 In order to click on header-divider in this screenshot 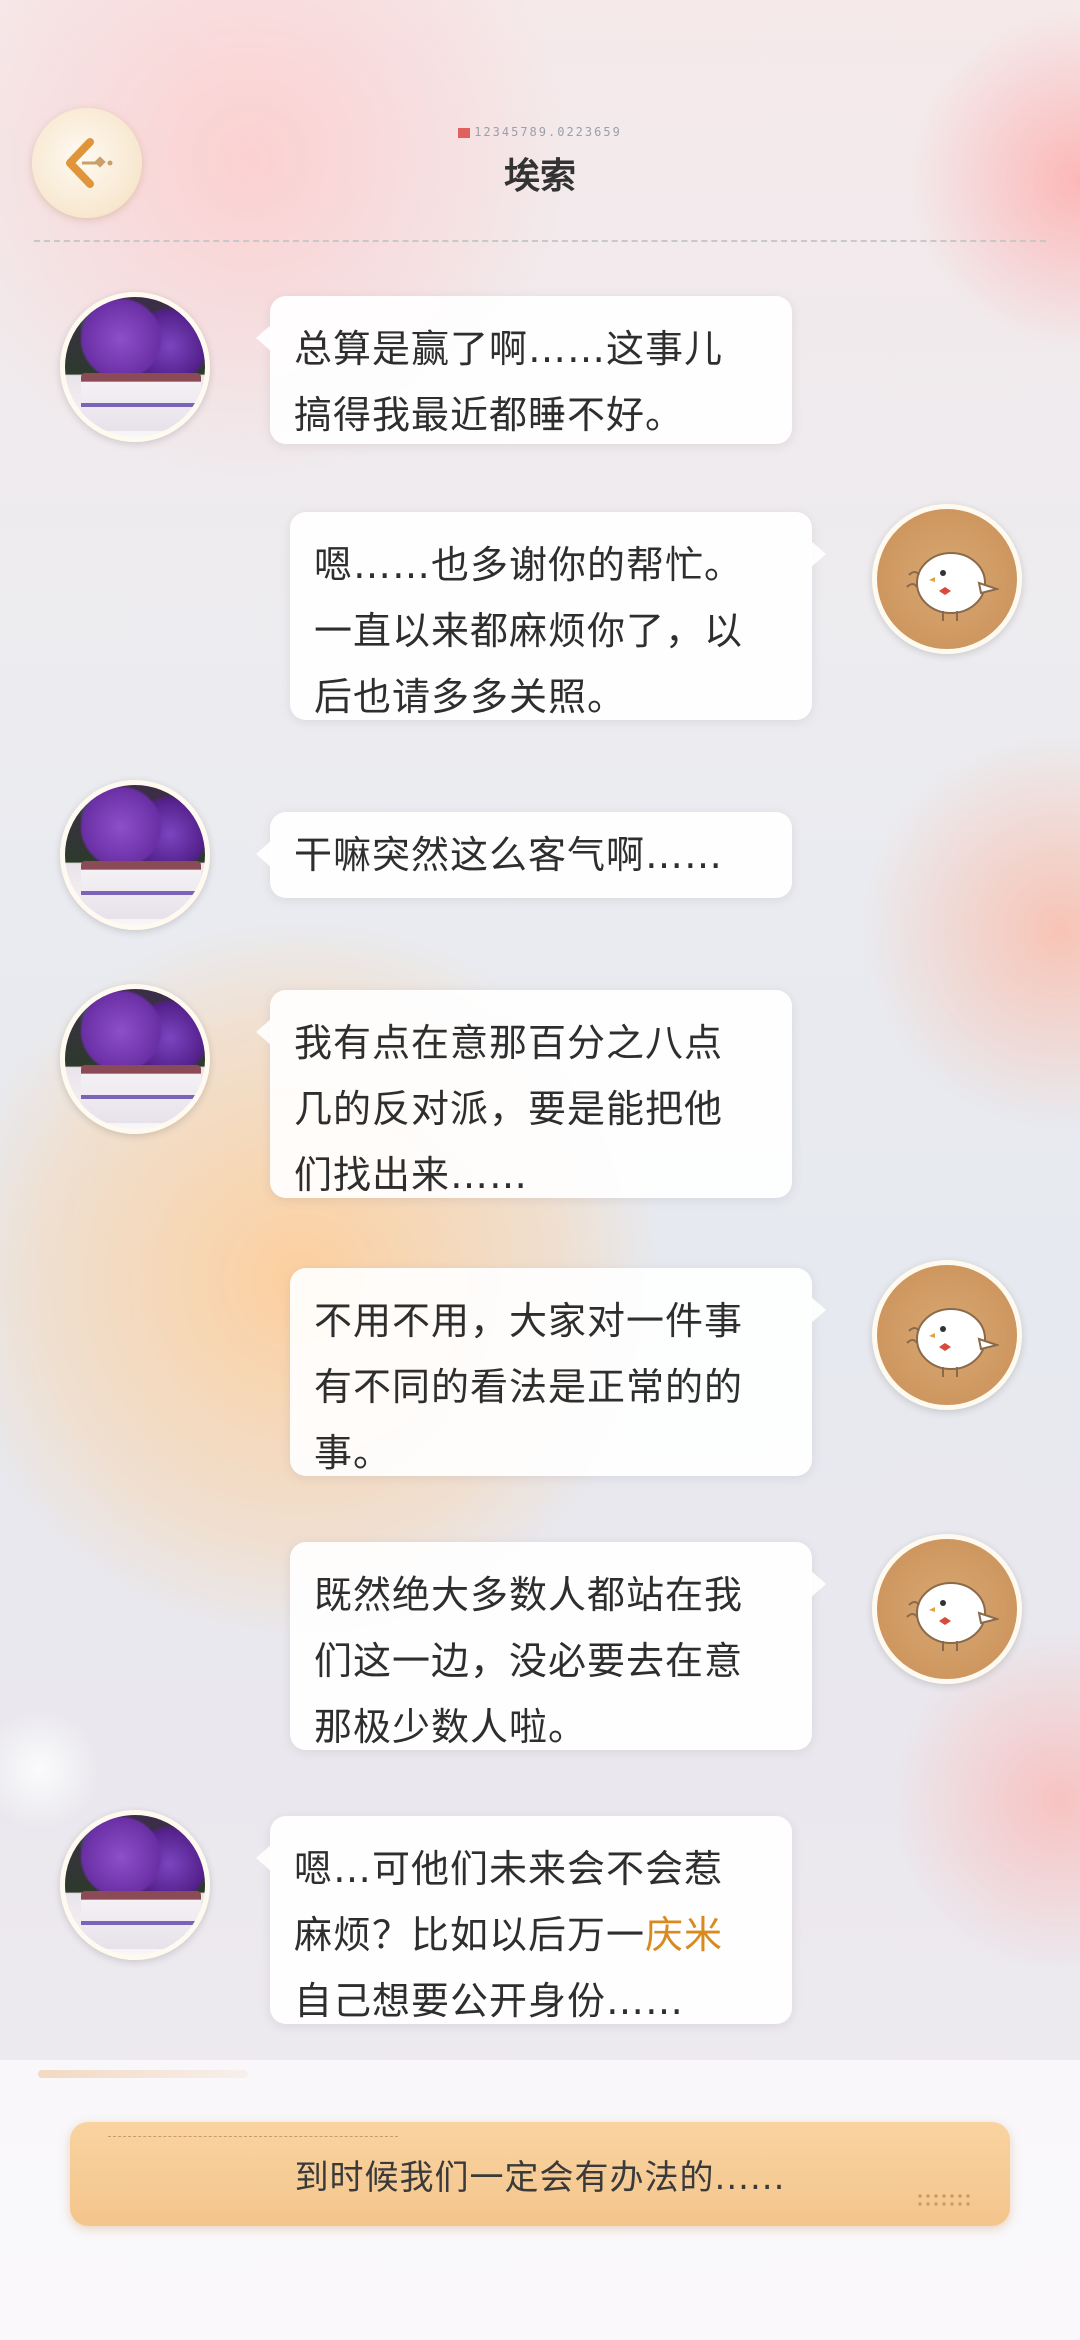, I will do `click(540, 241)`.